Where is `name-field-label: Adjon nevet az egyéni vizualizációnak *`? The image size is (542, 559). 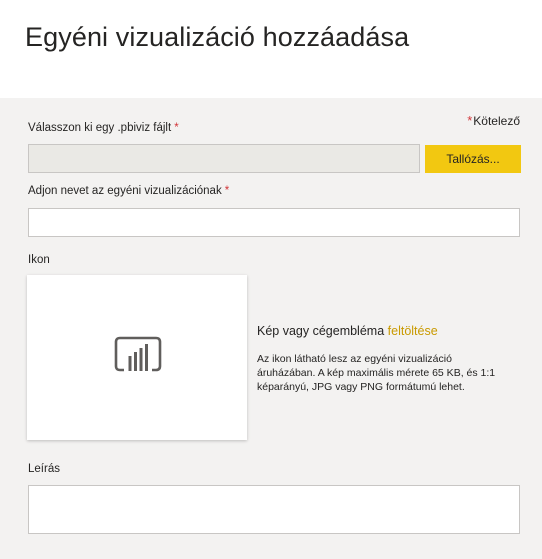 name-field-label: Adjon nevet az egyéni vizualizációnak * is located at coordinates (128, 191).